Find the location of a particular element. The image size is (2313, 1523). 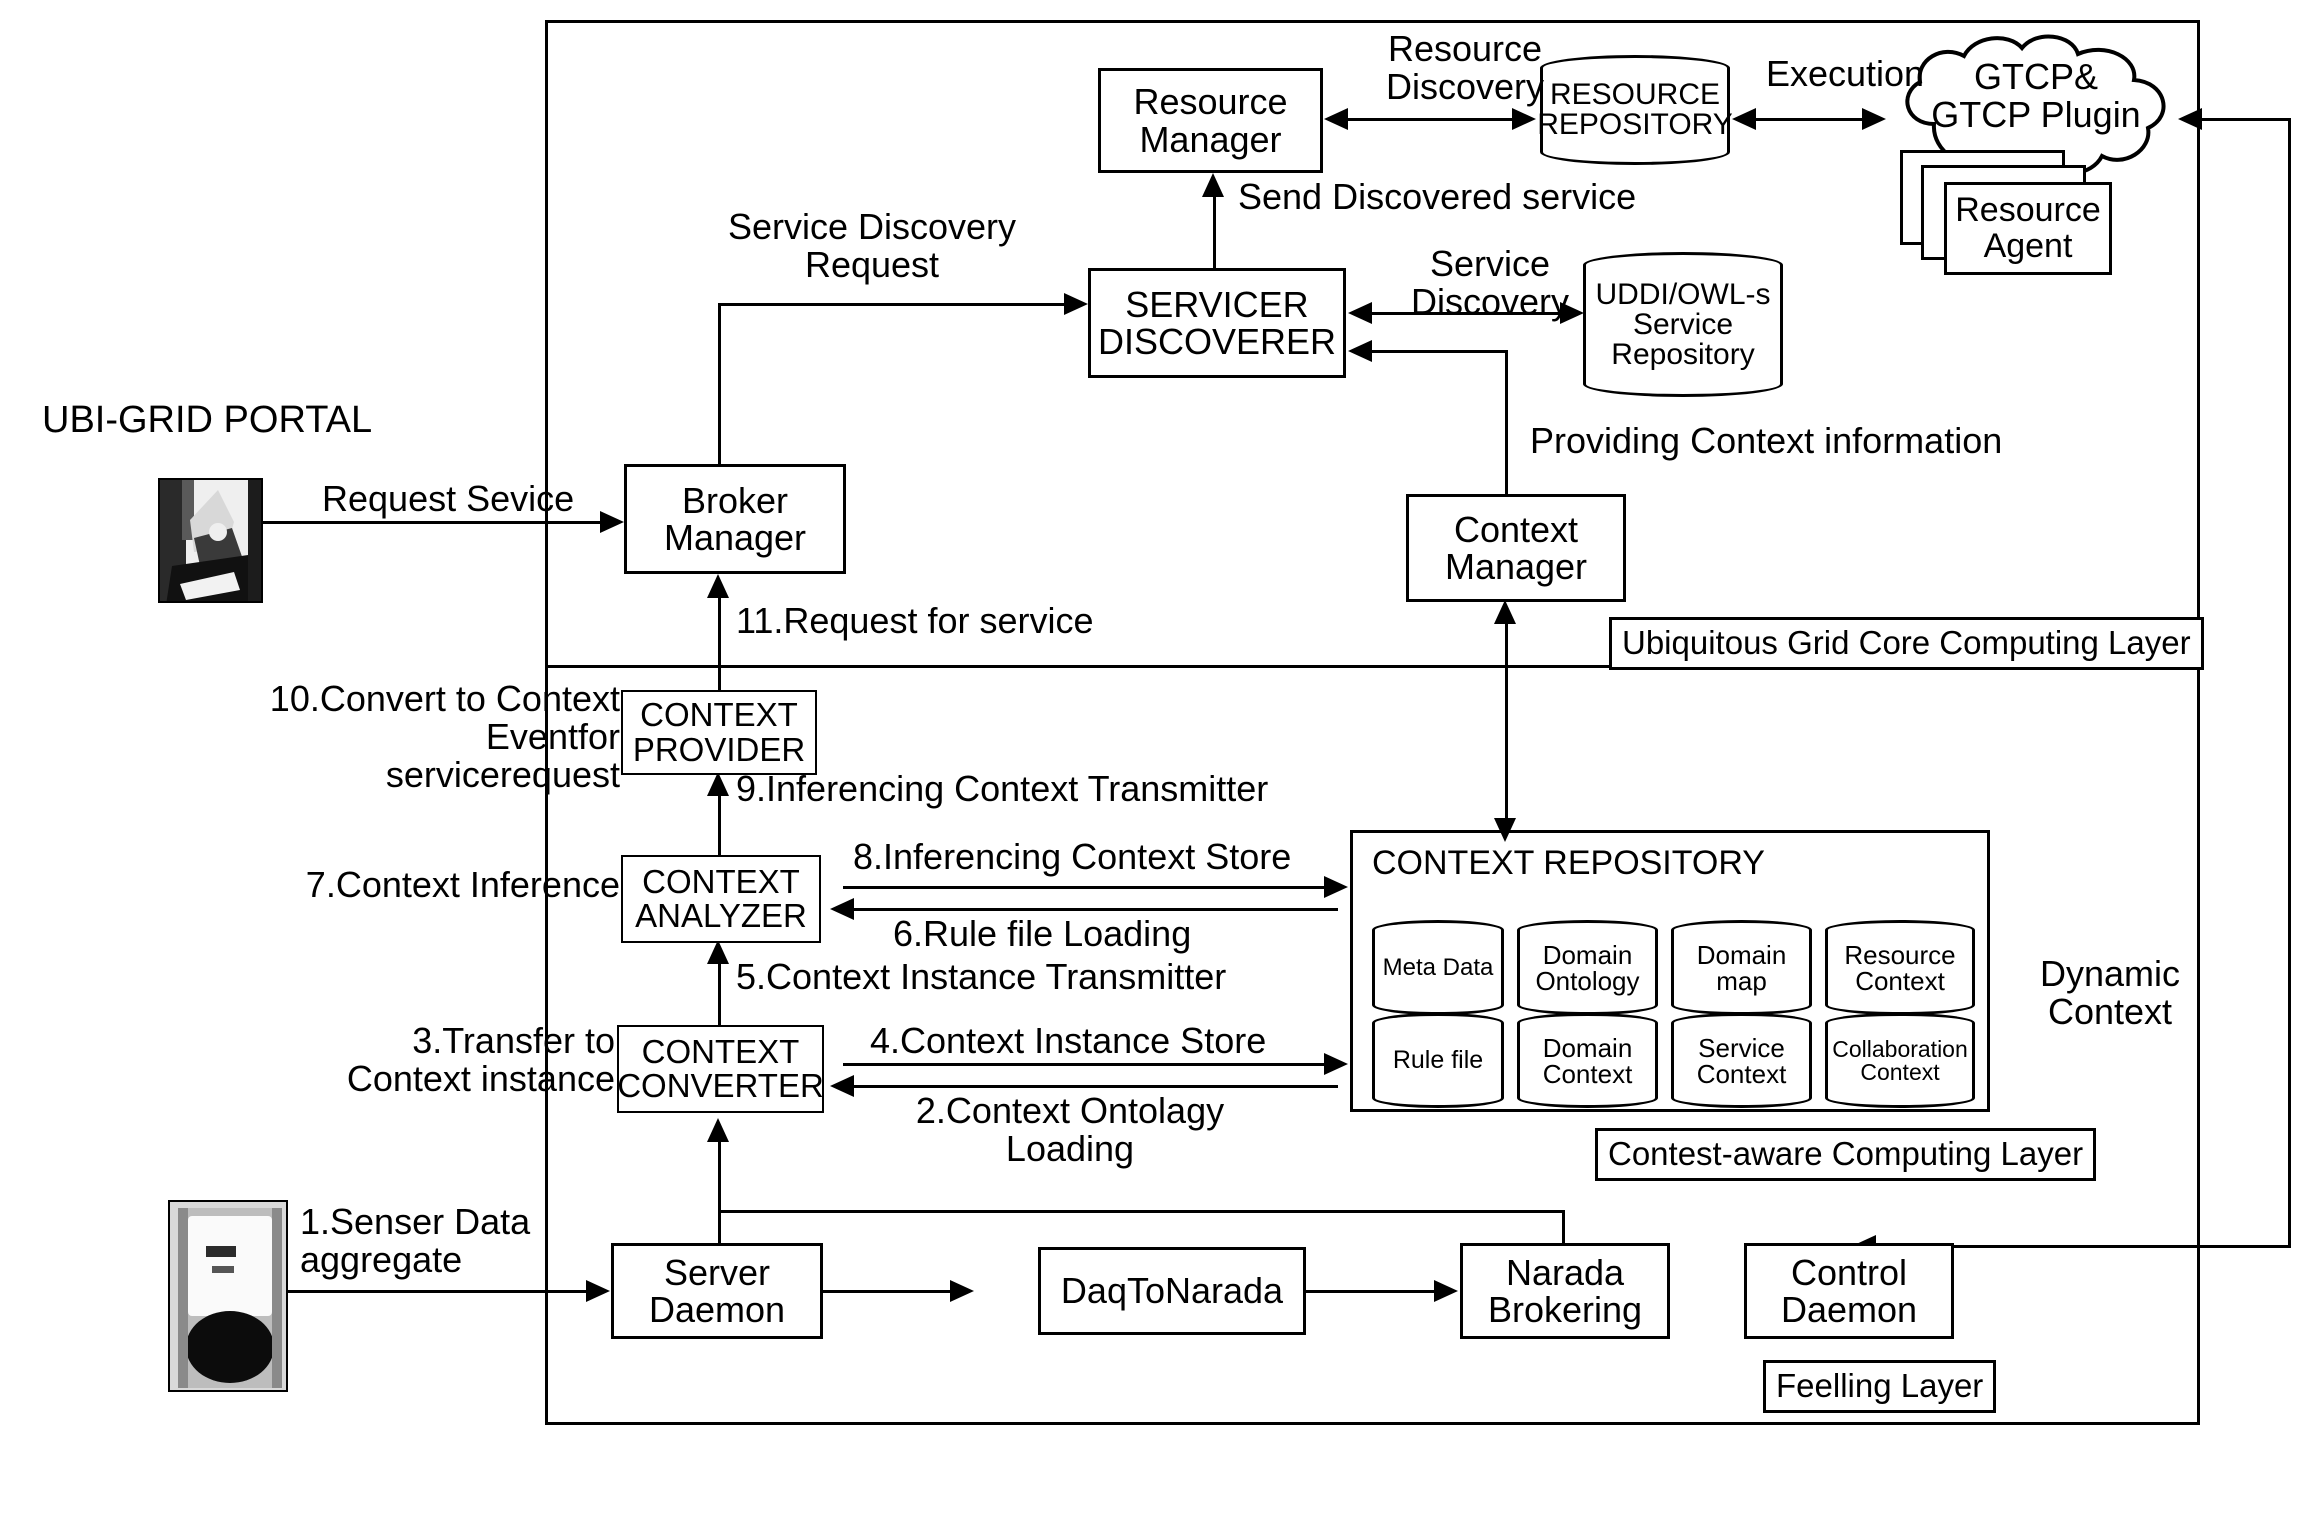

edge-label-step-3: 3.Transfer to Context instance is located at coordinates (480, 1060).